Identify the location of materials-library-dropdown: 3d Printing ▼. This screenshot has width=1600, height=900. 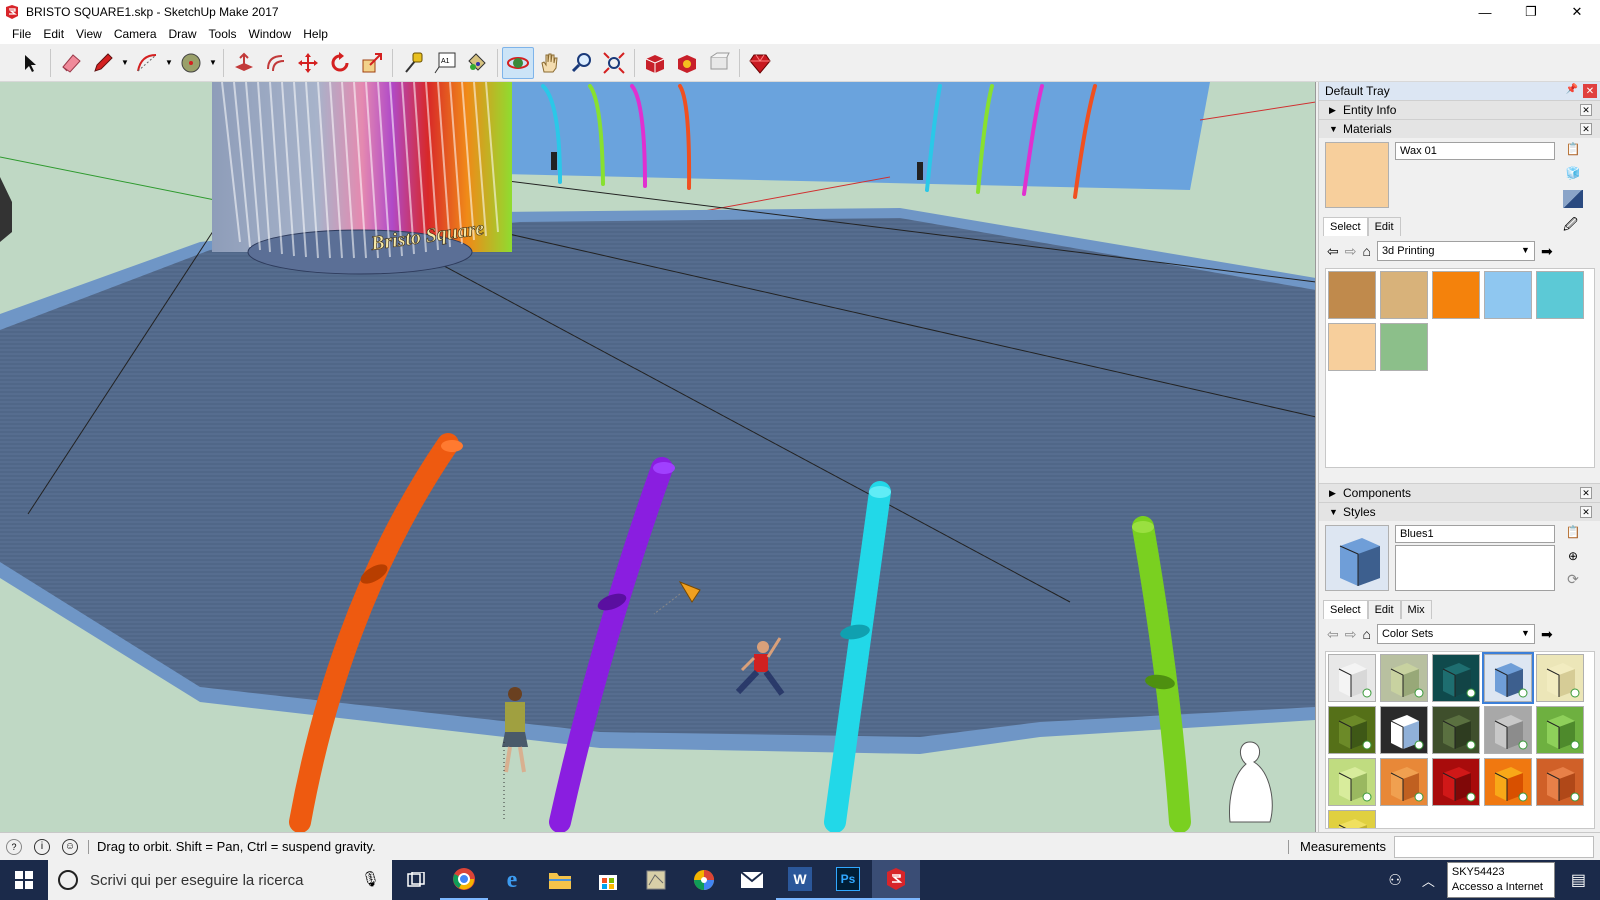
(1455, 251).